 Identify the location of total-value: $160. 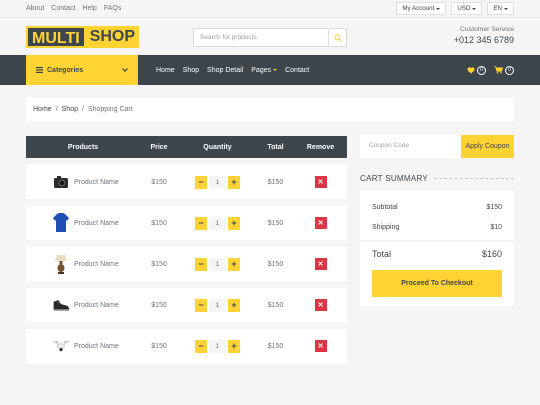
(491, 254).